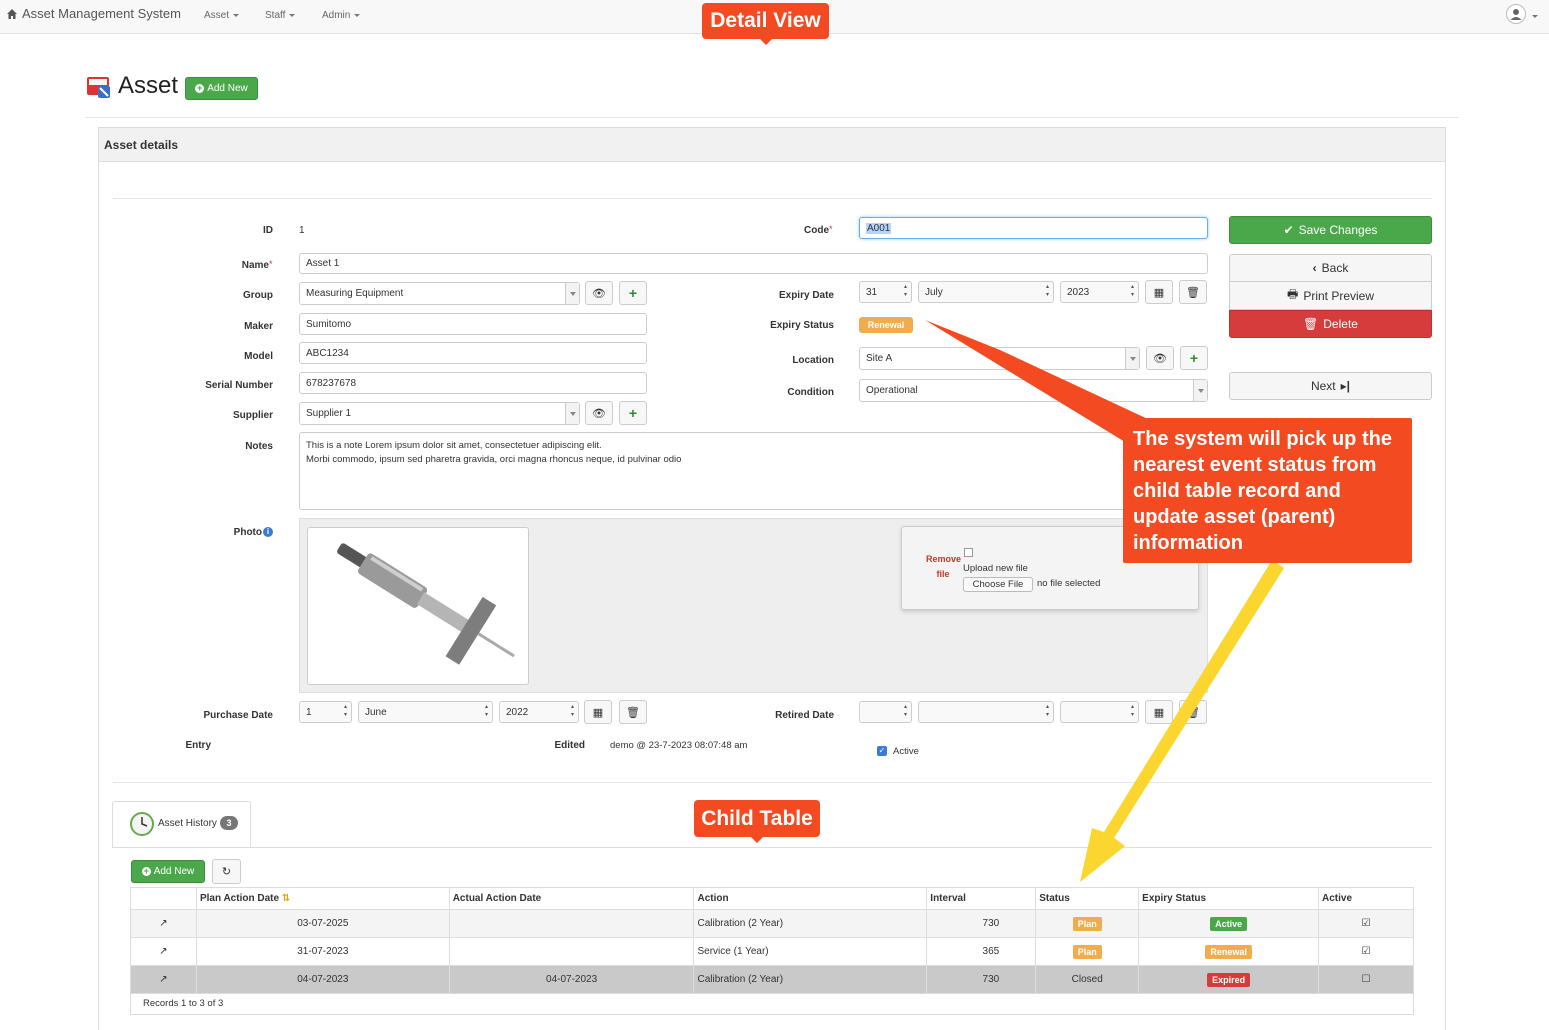 Image resolution: width=1549 pixels, height=1030 pixels. I want to click on expiry-calendar-button: ▦, so click(1159, 292).